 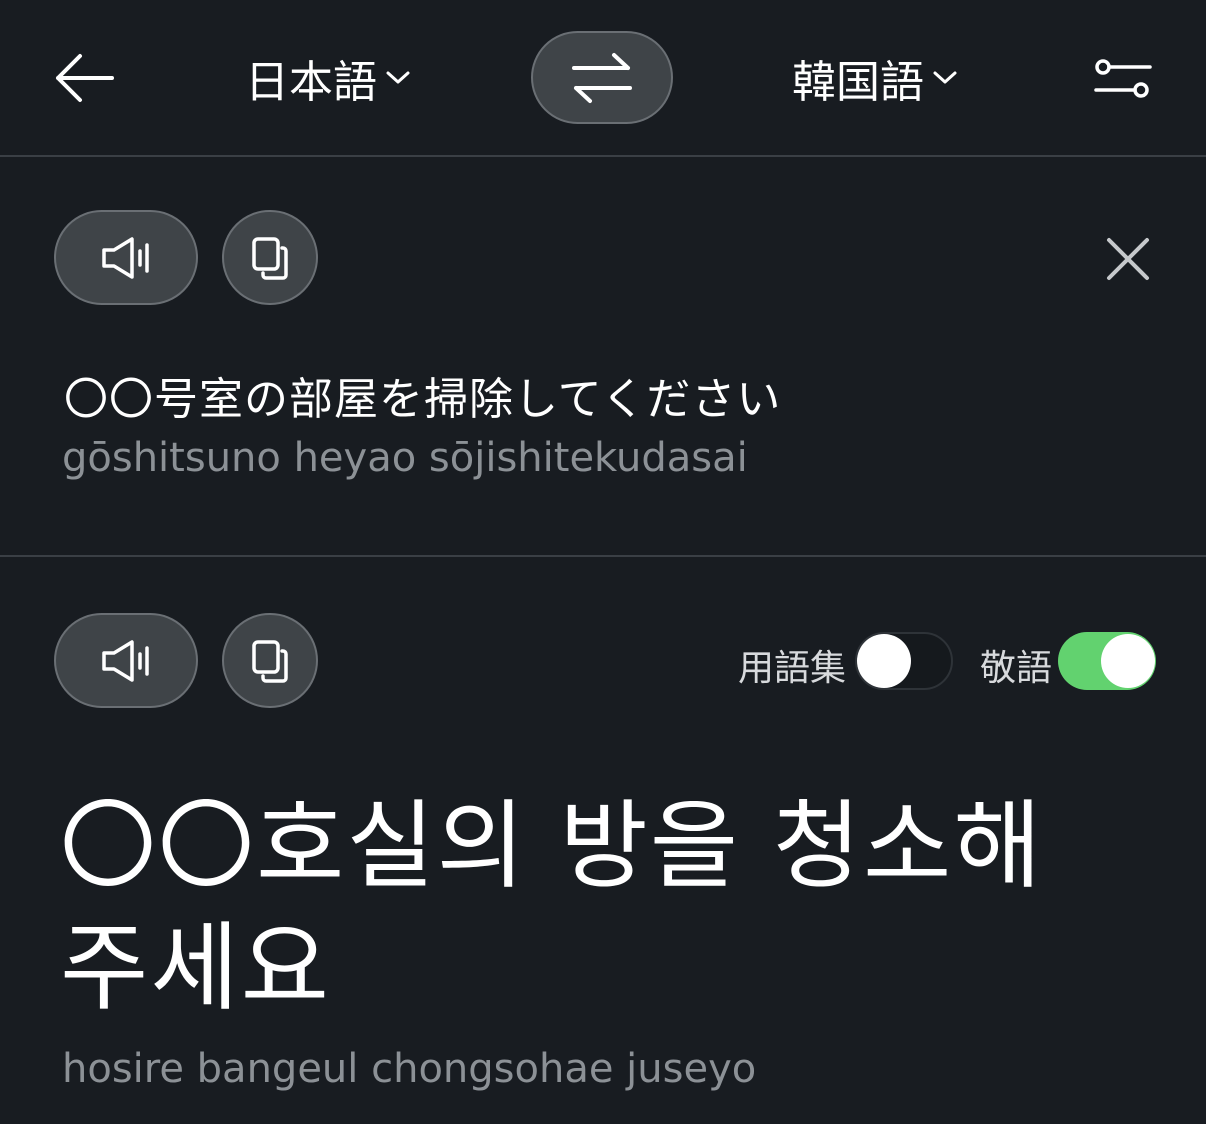 What do you see at coordinates (792, 668) in the screenshot?
I see `glossary-label: 用語集` at bounding box center [792, 668].